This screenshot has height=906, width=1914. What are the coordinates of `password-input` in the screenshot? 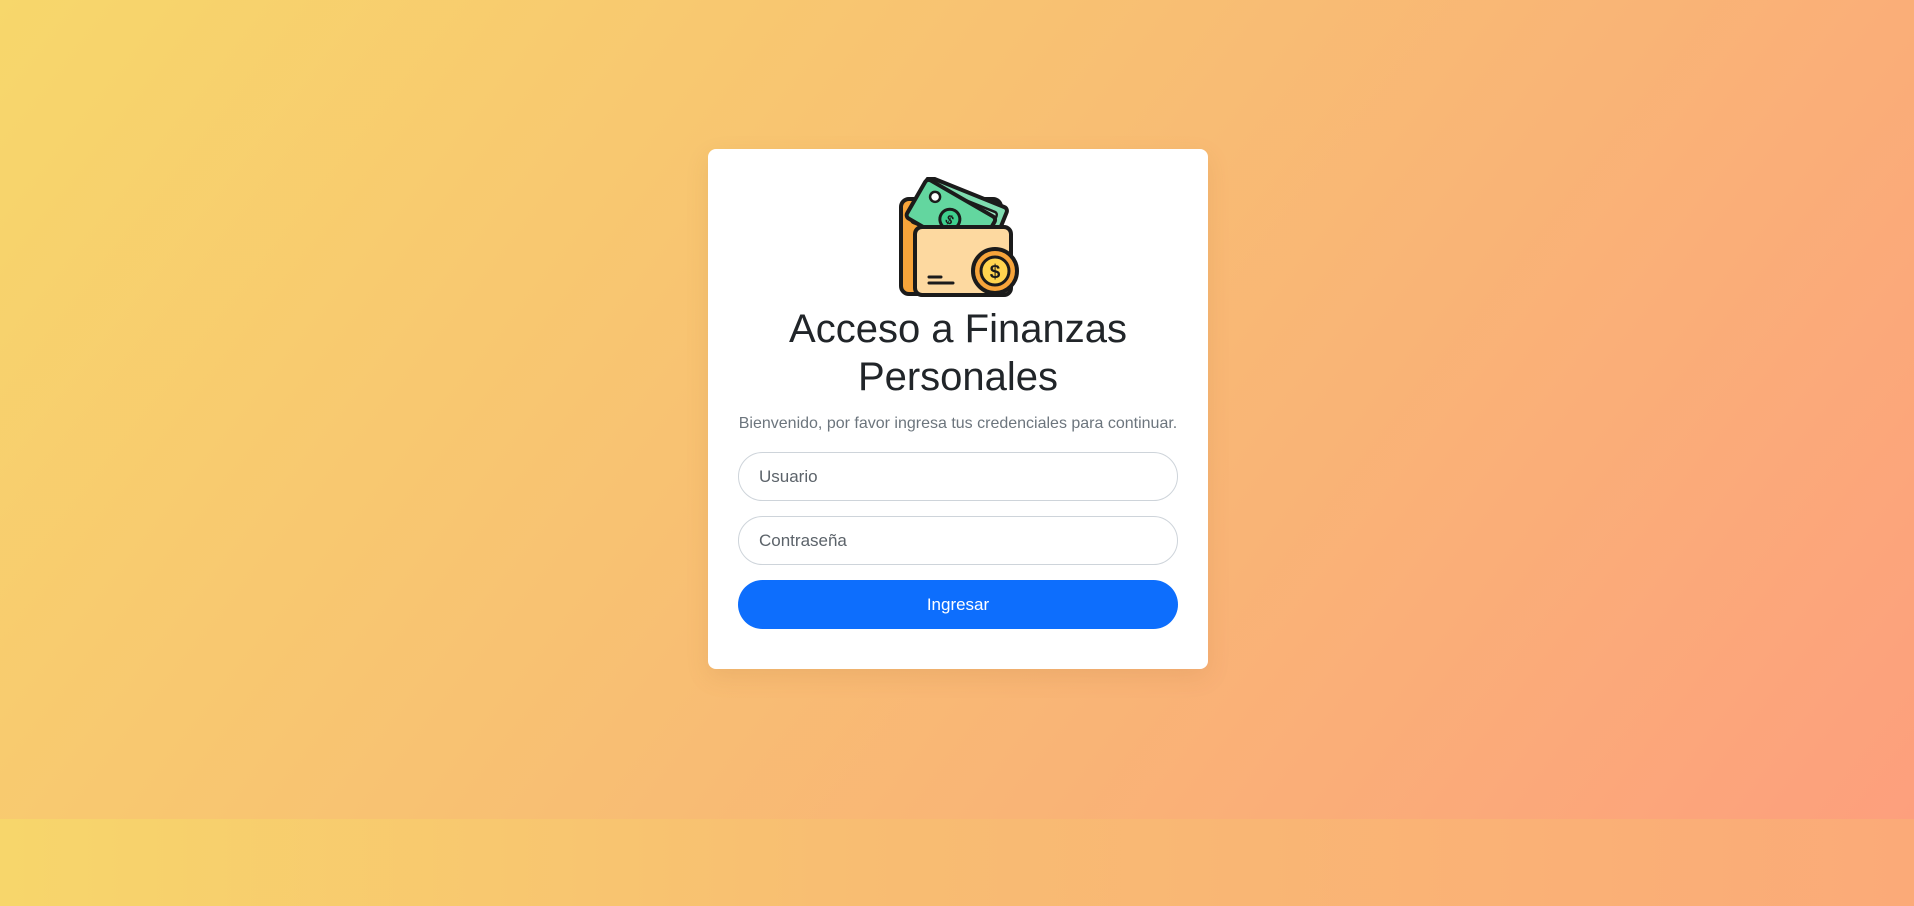 It's located at (958, 540).